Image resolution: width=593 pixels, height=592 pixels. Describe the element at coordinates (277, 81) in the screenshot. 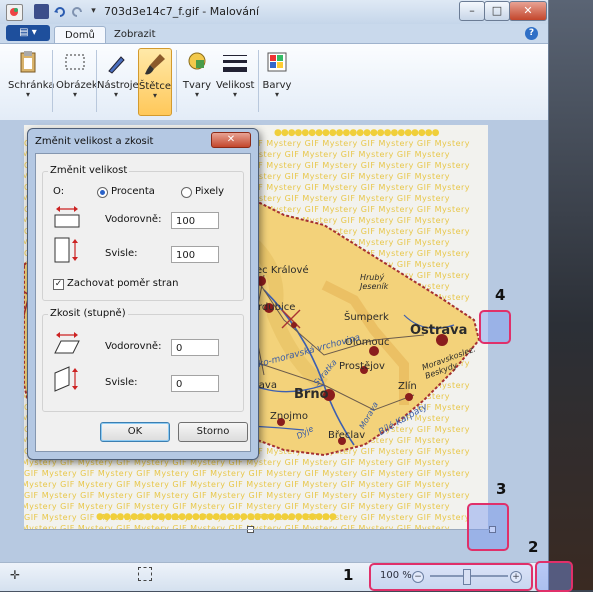

I see `colors-button: Barvy ▾` at that location.